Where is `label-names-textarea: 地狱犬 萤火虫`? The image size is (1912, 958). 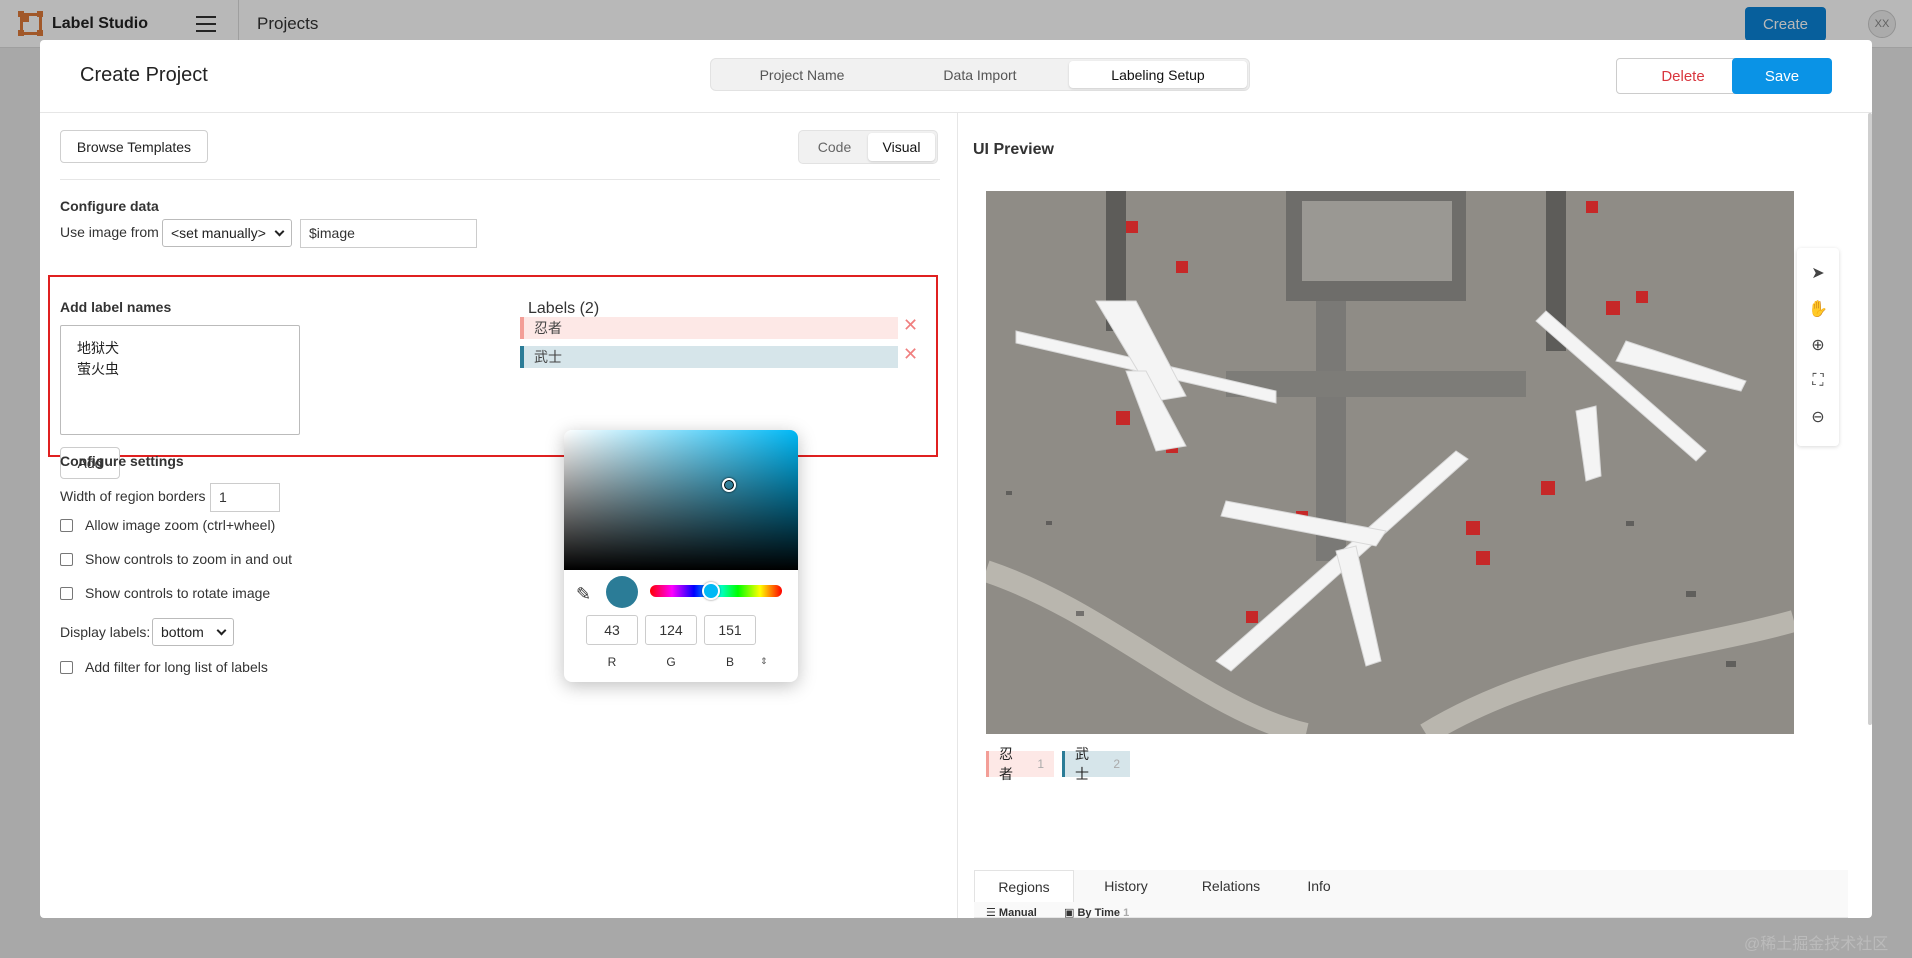 label-names-textarea: 地狱犬 萤火虫 is located at coordinates (180, 380).